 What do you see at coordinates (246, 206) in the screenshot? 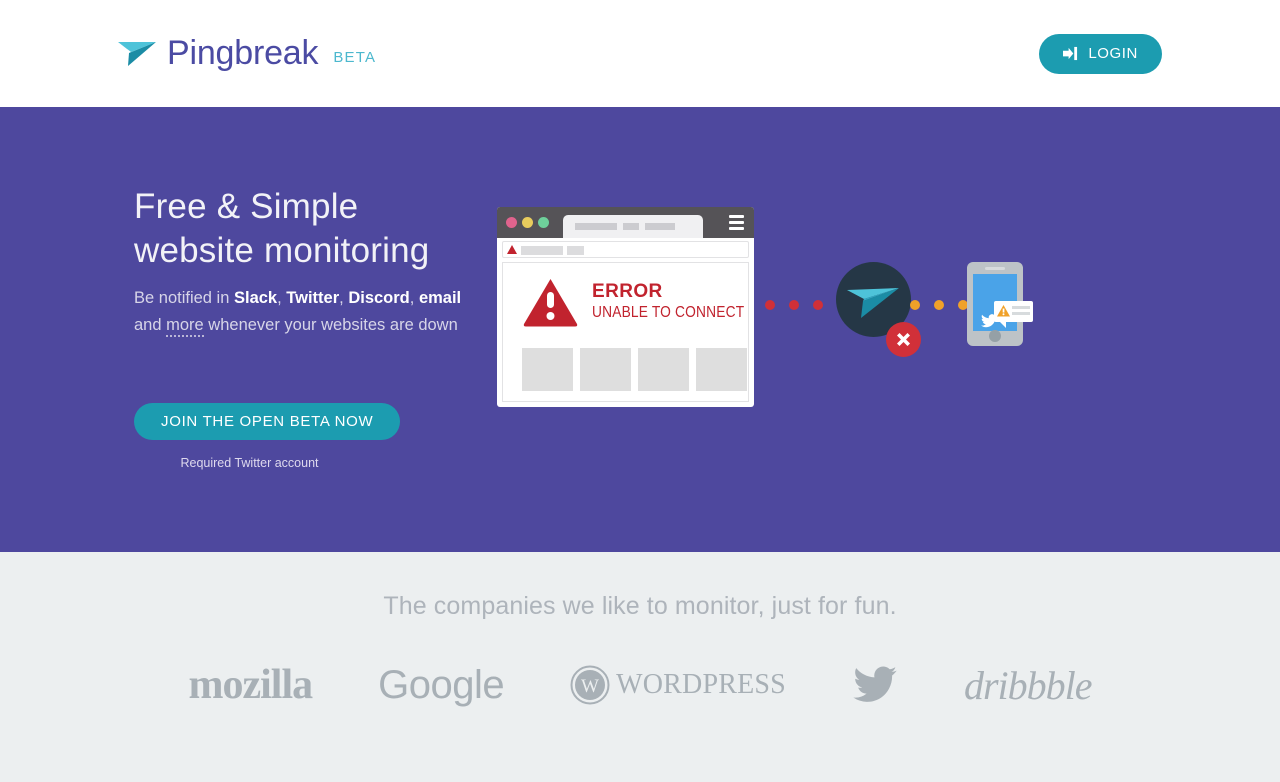
I see `hero-title-line-1: Free & Simple` at bounding box center [246, 206].